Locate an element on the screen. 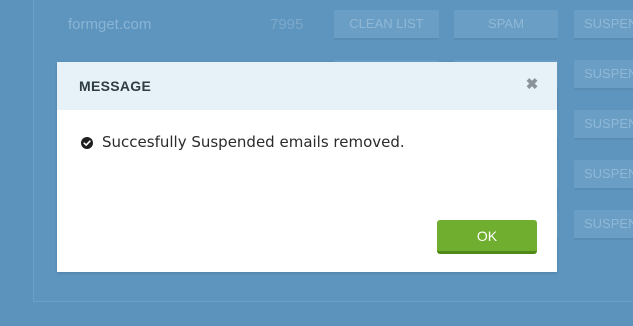  dialog-header: MESSAGE ✖ is located at coordinates (307, 86).